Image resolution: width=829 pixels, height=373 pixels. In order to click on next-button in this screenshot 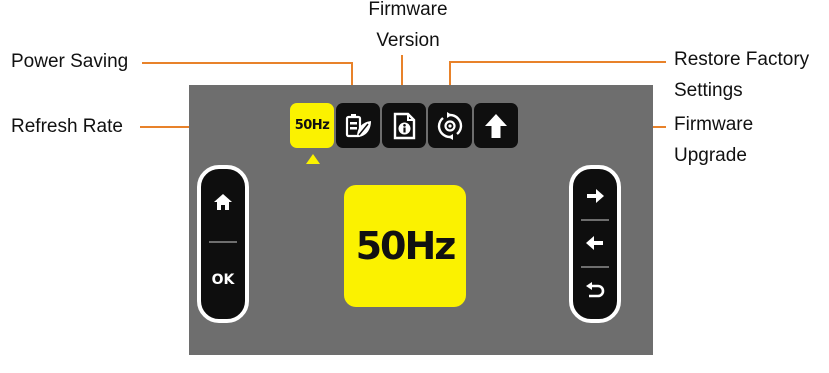, I will do `click(595, 196)`.